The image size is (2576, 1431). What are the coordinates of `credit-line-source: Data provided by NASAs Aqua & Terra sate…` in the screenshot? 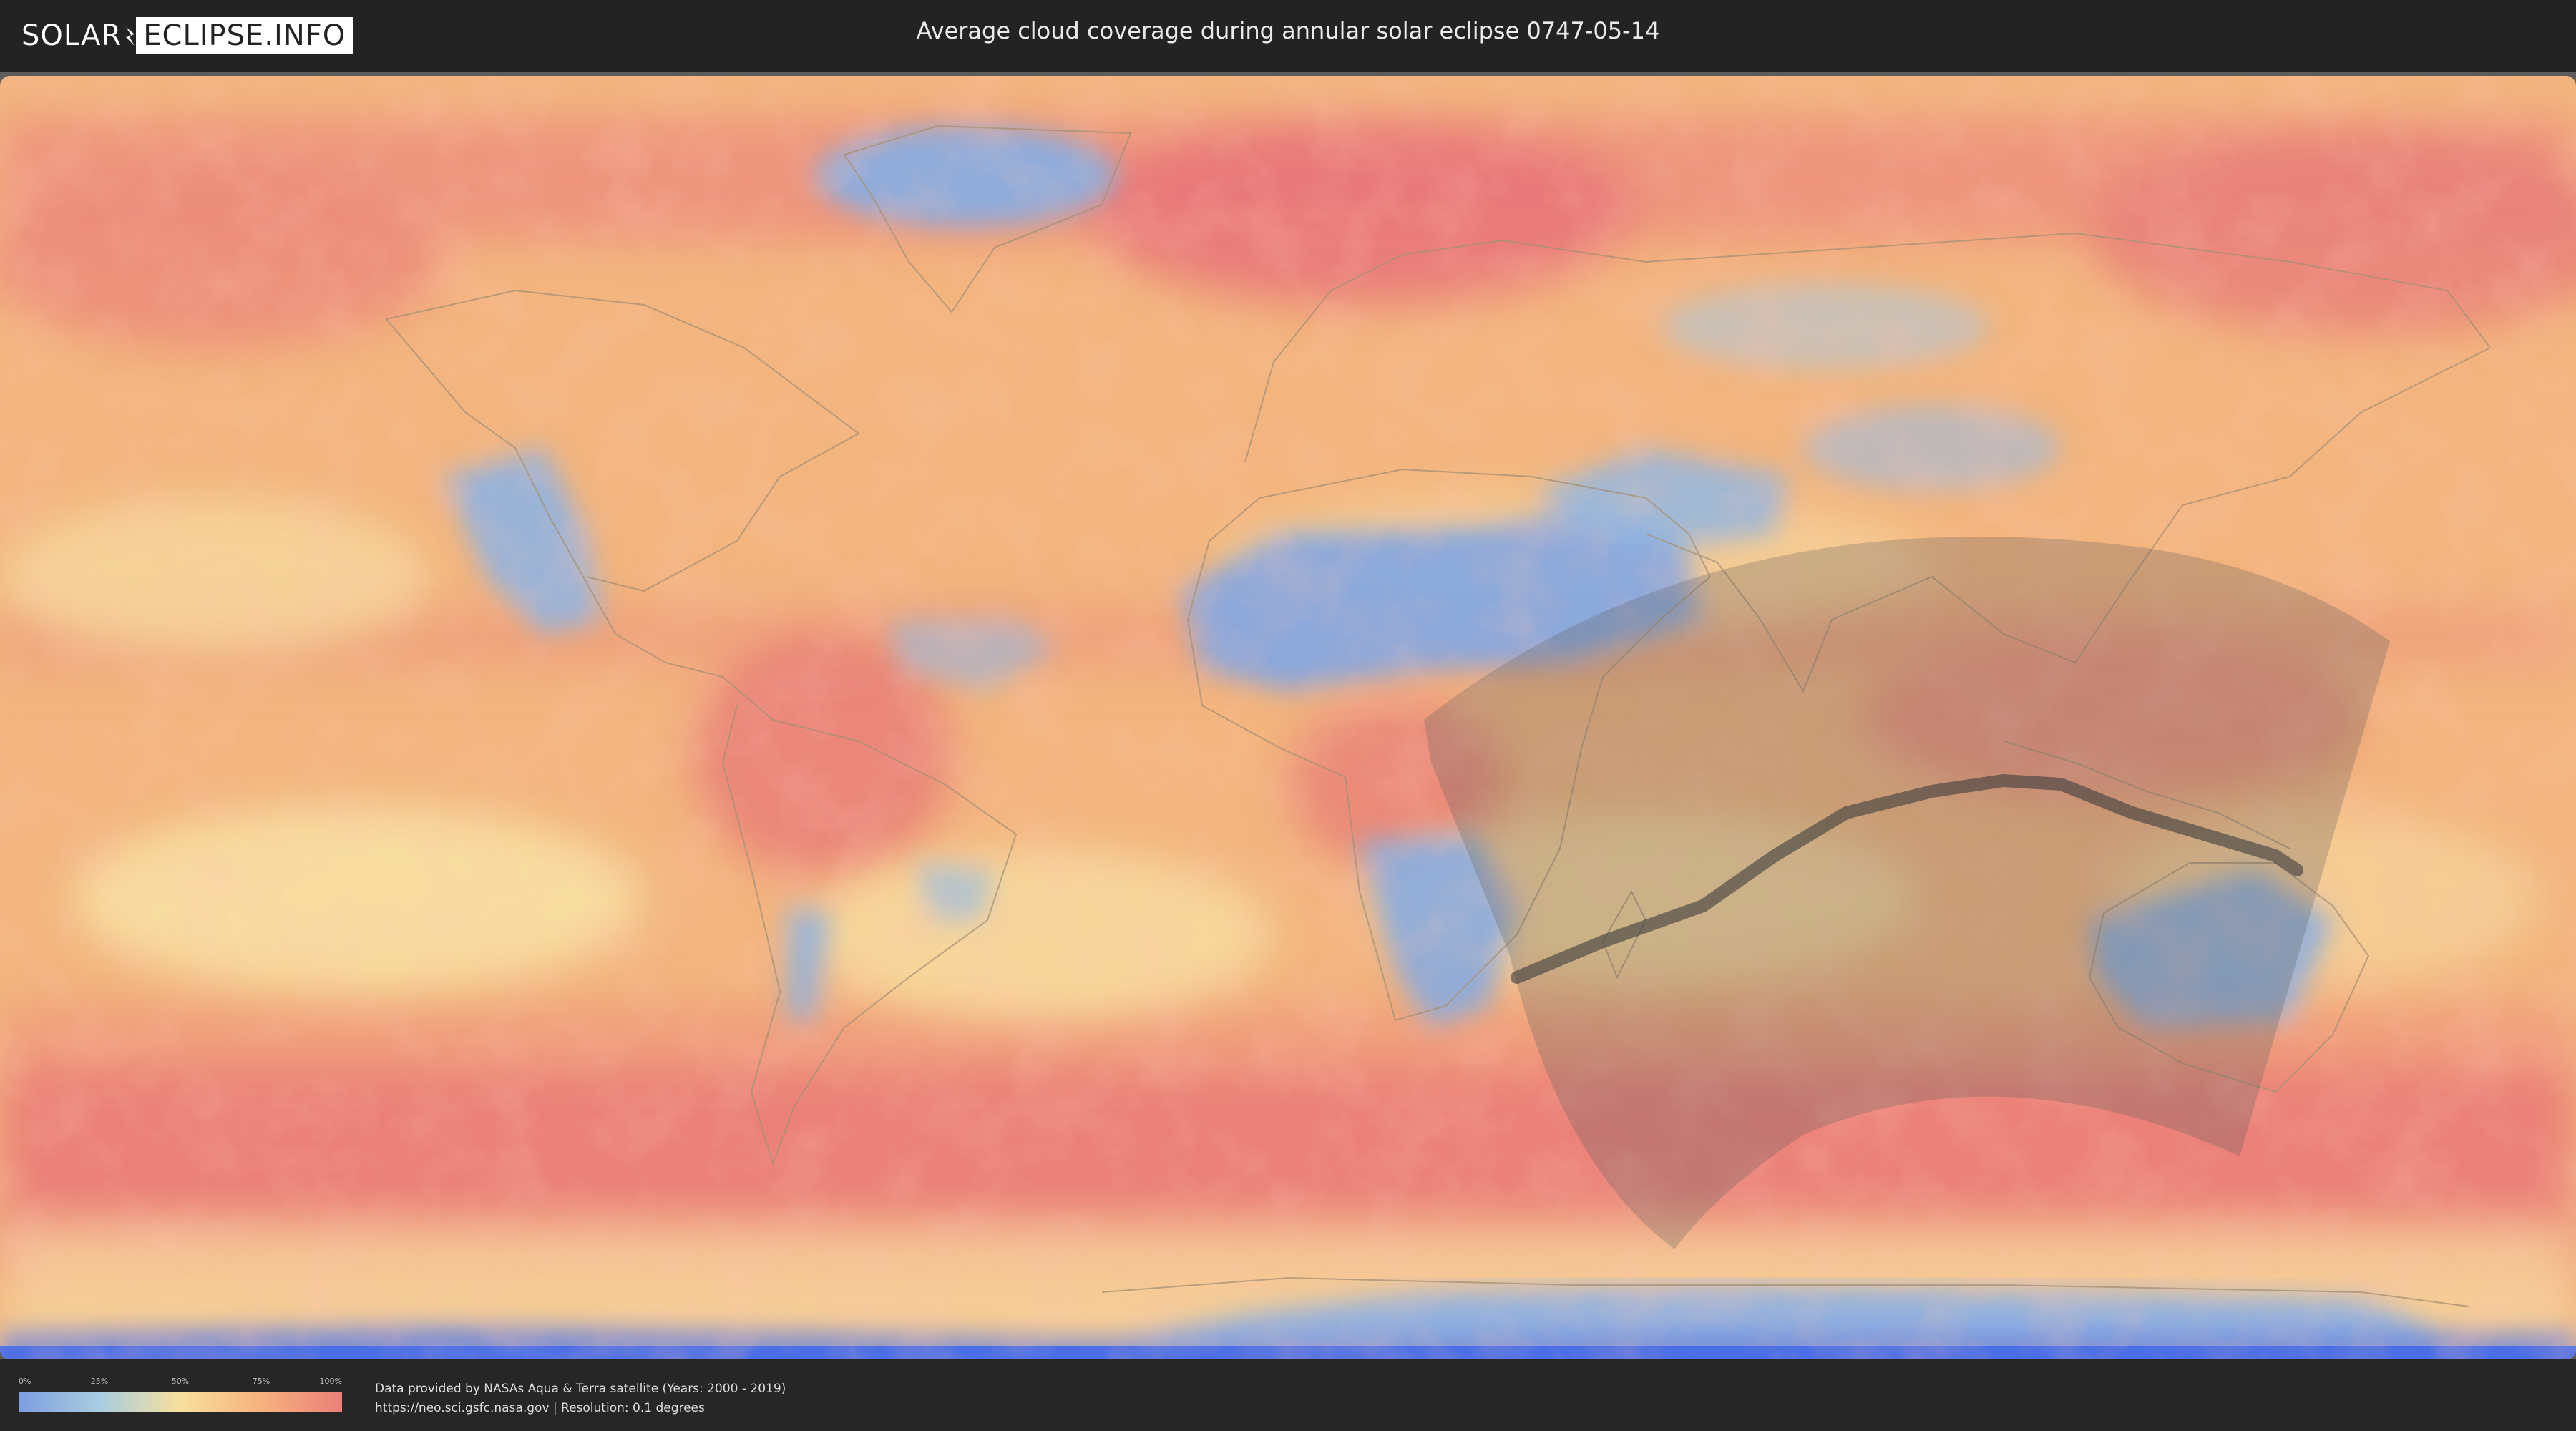 It's located at (580, 1389).